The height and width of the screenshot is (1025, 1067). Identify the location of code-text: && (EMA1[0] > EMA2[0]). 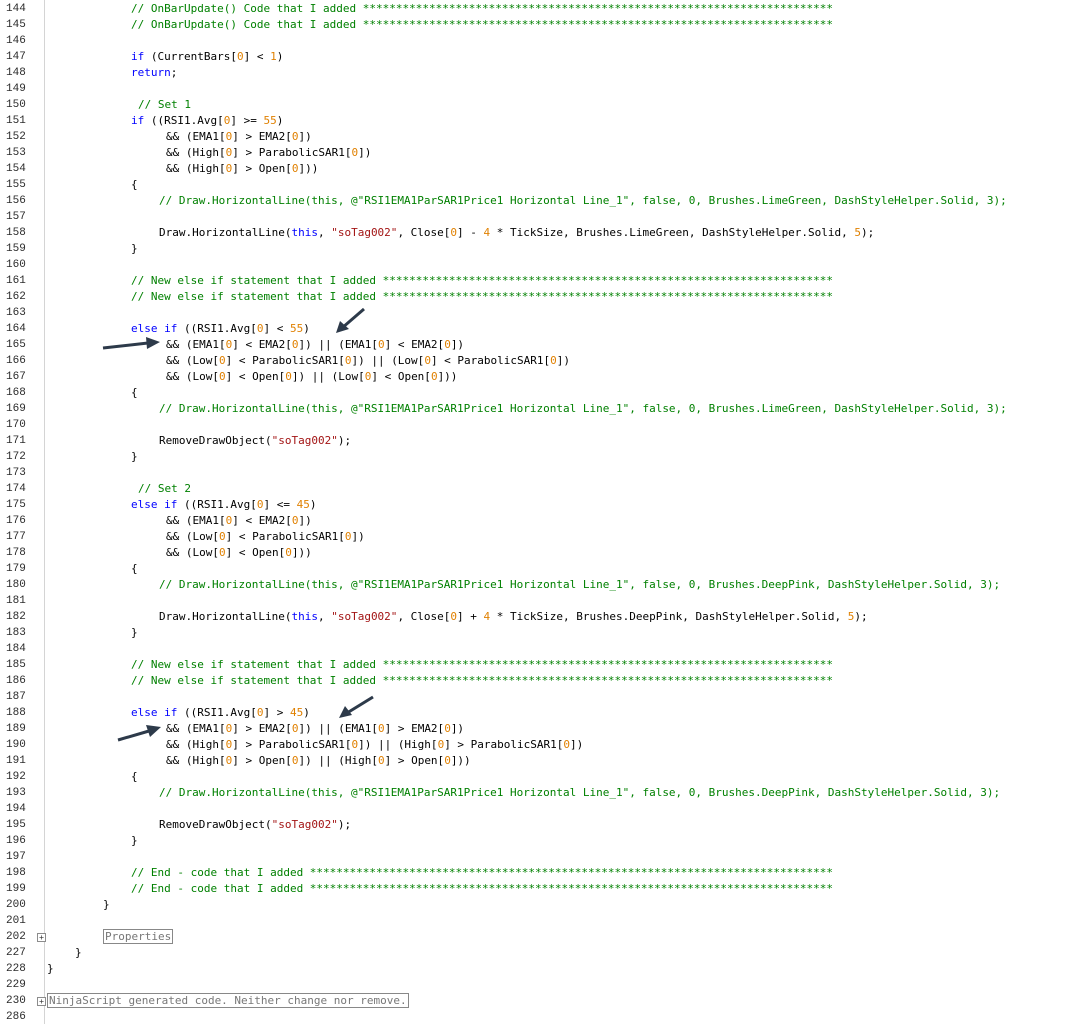
(239, 137).